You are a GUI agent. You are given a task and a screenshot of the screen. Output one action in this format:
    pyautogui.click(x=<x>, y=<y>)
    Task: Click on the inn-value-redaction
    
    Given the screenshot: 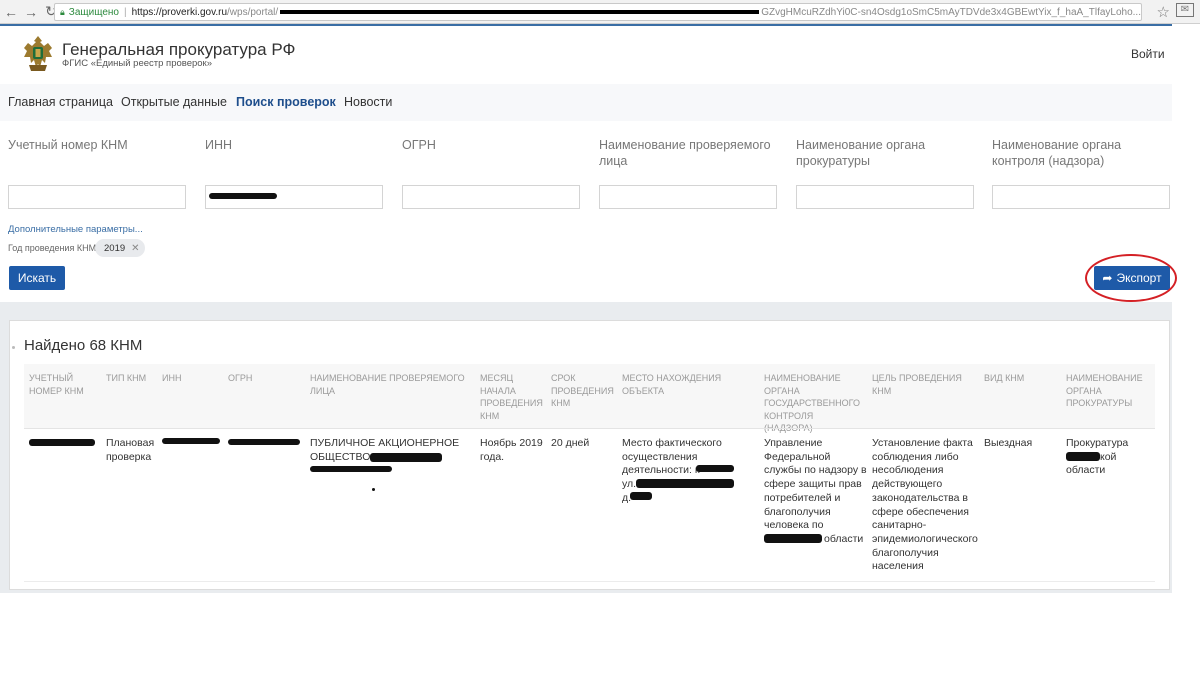 What is the action you would take?
    pyautogui.click(x=243, y=196)
    